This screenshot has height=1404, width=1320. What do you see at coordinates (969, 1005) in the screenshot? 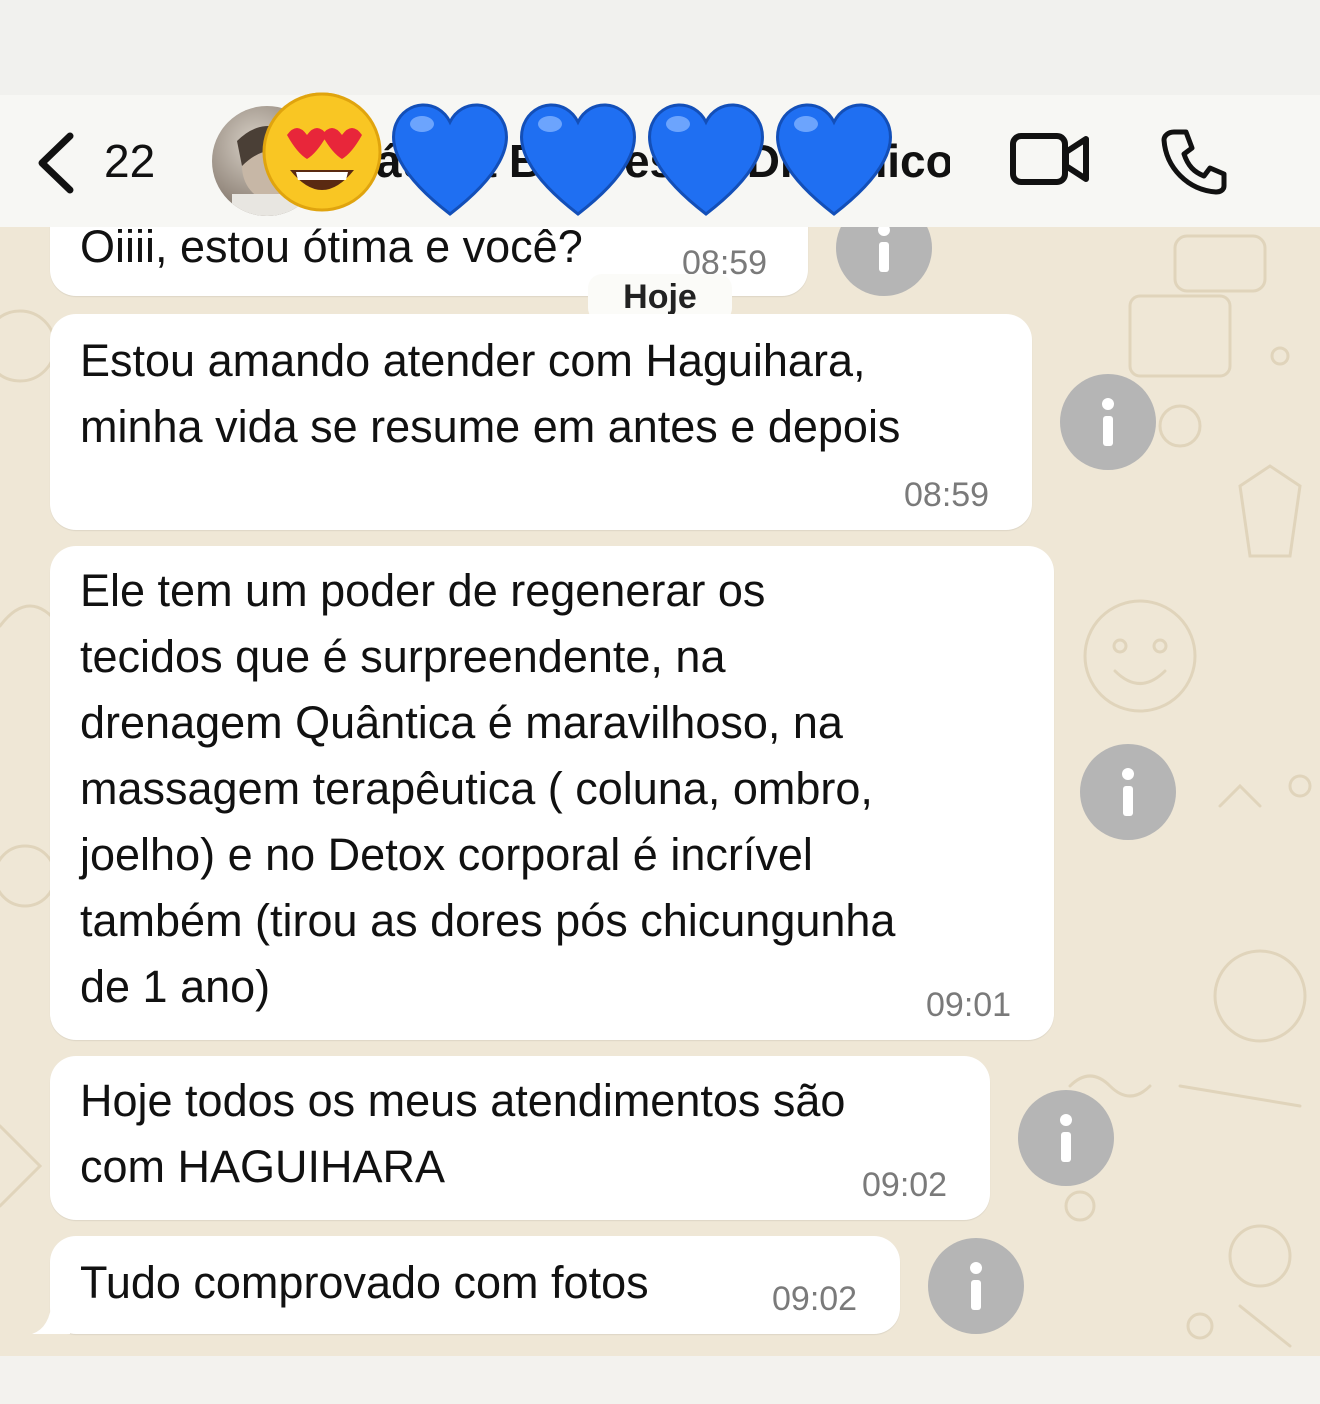
I see `message-time: 09:01` at bounding box center [969, 1005].